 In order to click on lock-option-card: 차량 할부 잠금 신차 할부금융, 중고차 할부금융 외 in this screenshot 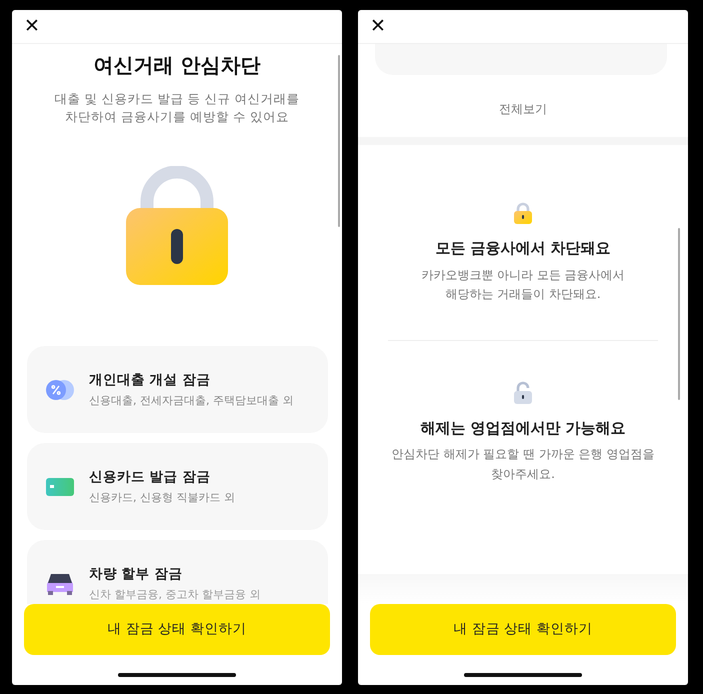, I will do `click(177, 572)`.